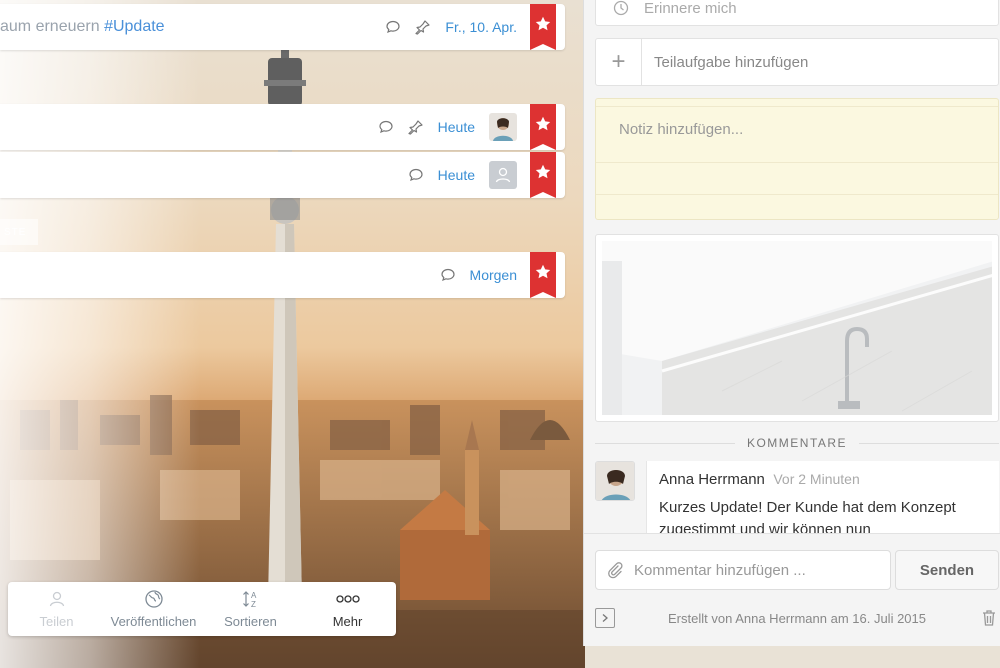 The height and width of the screenshot is (668, 1000). What do you see at coordinates (615, 570) in the screenshot?
I see `paperclip-icon` at bounding box center [615, 570].